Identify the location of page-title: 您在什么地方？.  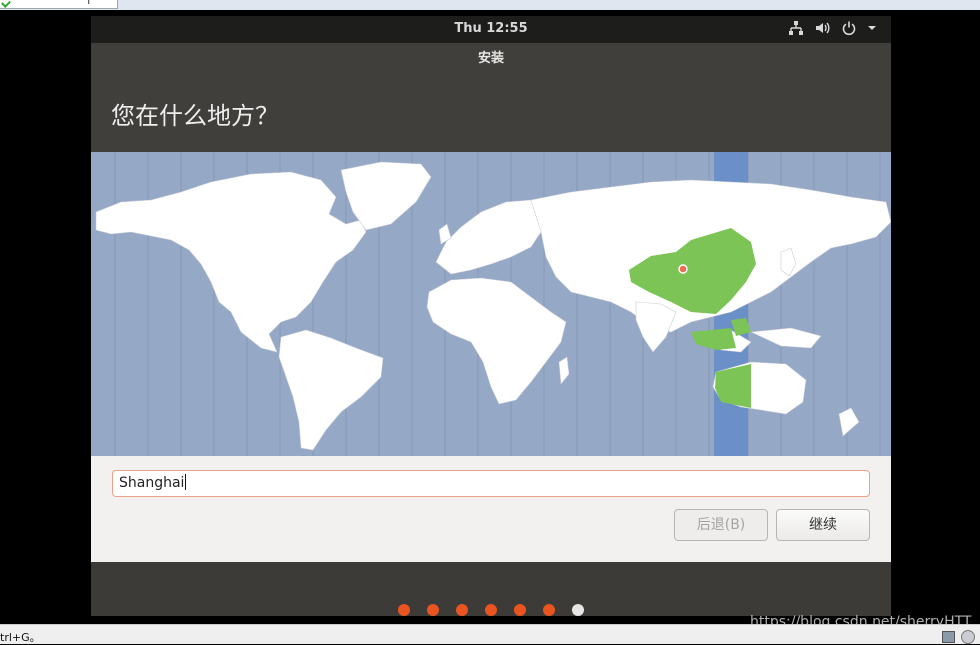
(195, 116).